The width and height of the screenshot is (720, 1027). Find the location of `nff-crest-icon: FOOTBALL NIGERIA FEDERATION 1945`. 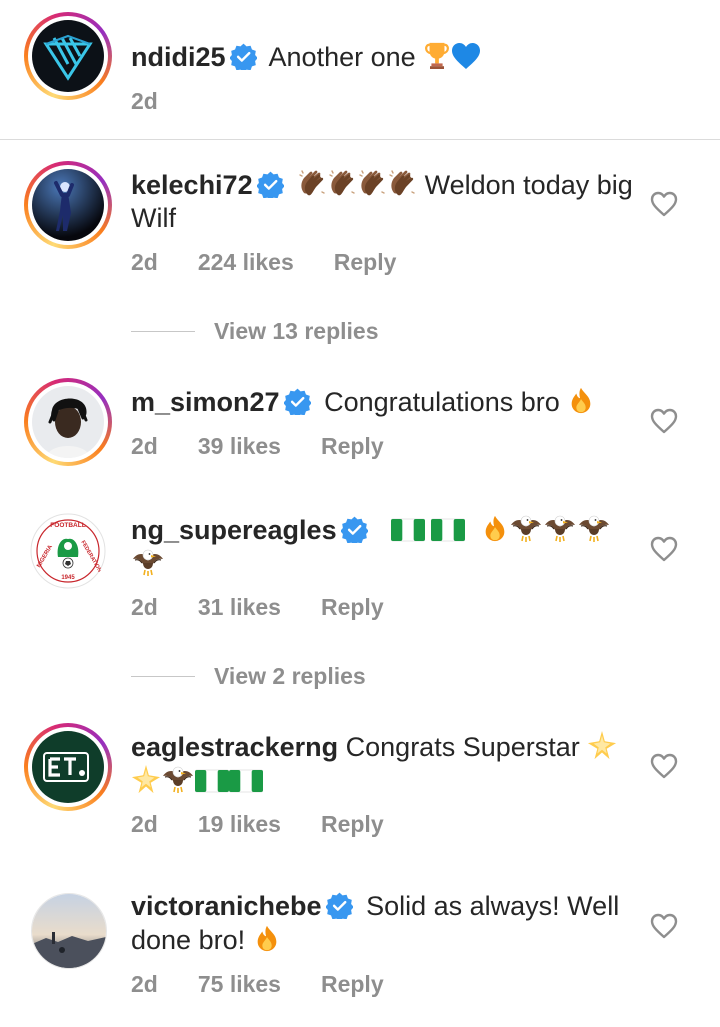

nff-crest-icon: FOOTBALL NIGERIA FEDERATION 1945 is located at coordinates (68, 551).